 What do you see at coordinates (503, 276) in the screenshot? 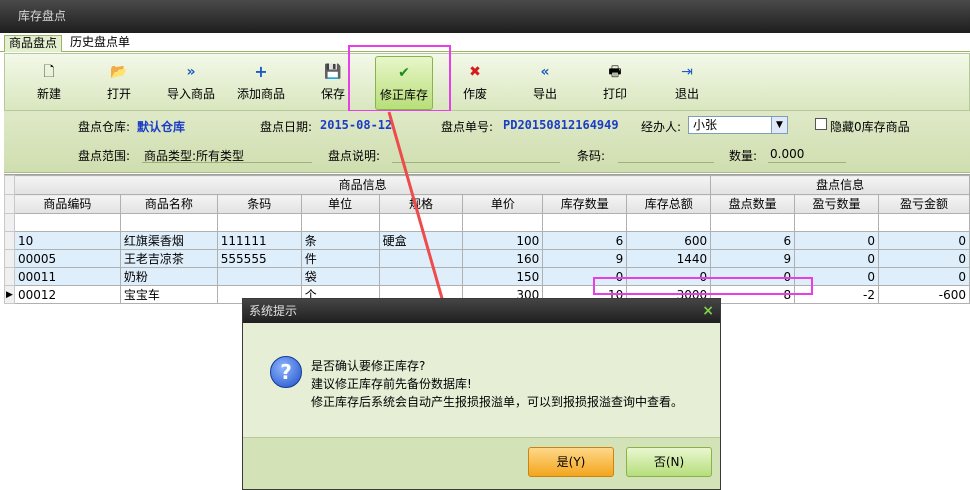
I see `cell-price: 150` at bounding box center [503, 276].